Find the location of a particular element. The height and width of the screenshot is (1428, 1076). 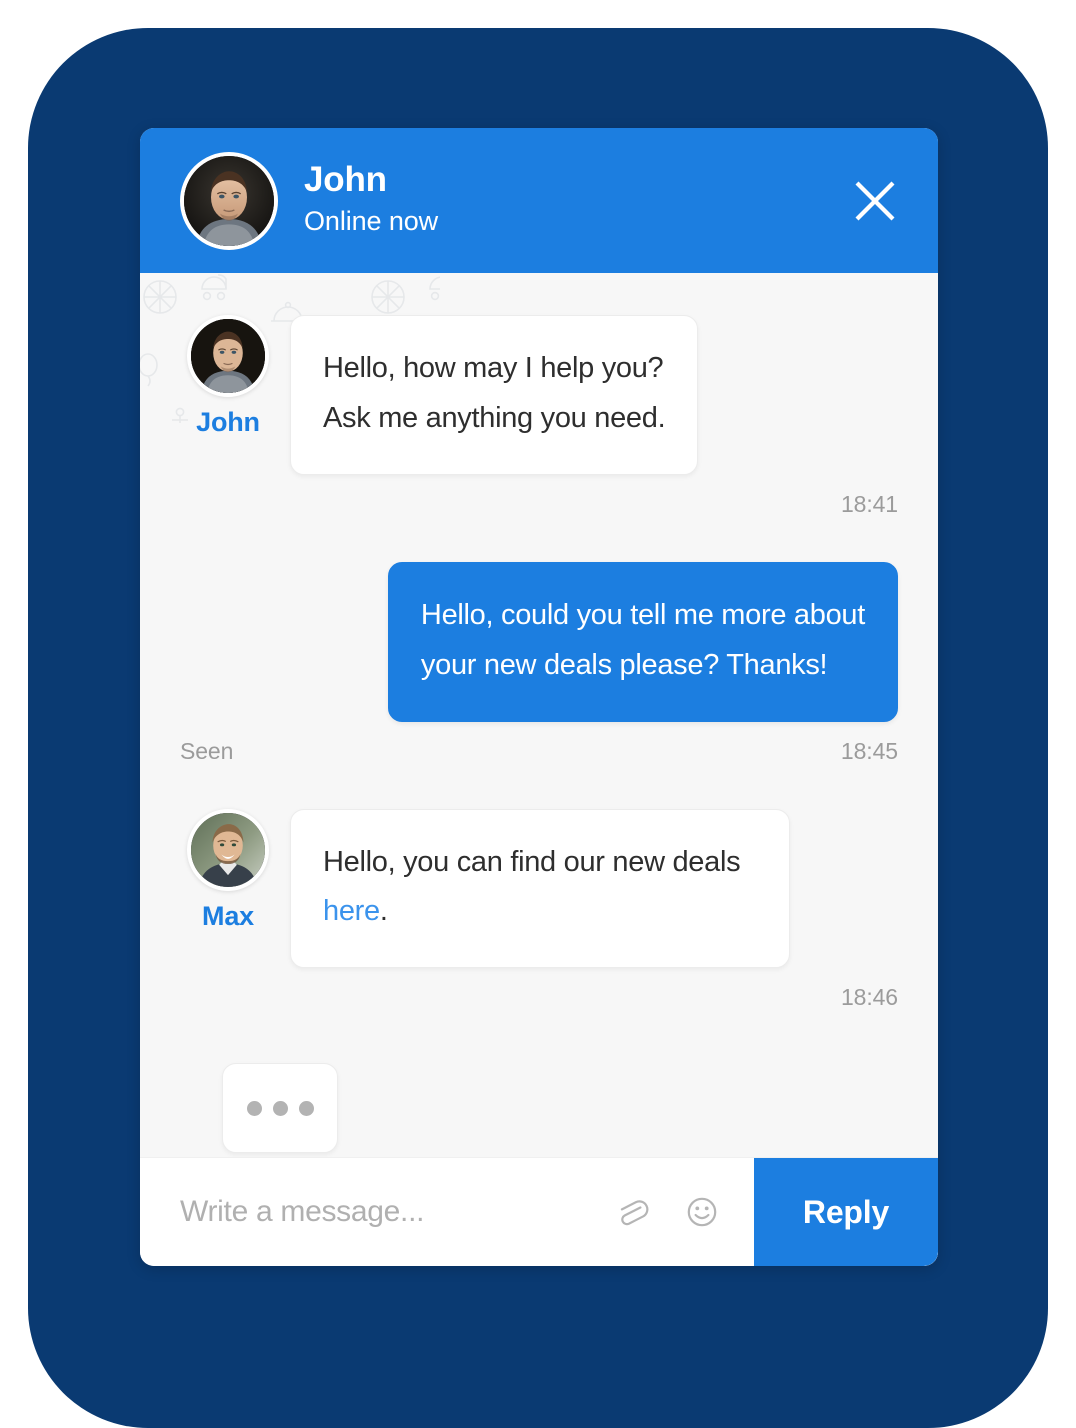

message-line: Ask me anything you need. is located at coordinates (494, 417).